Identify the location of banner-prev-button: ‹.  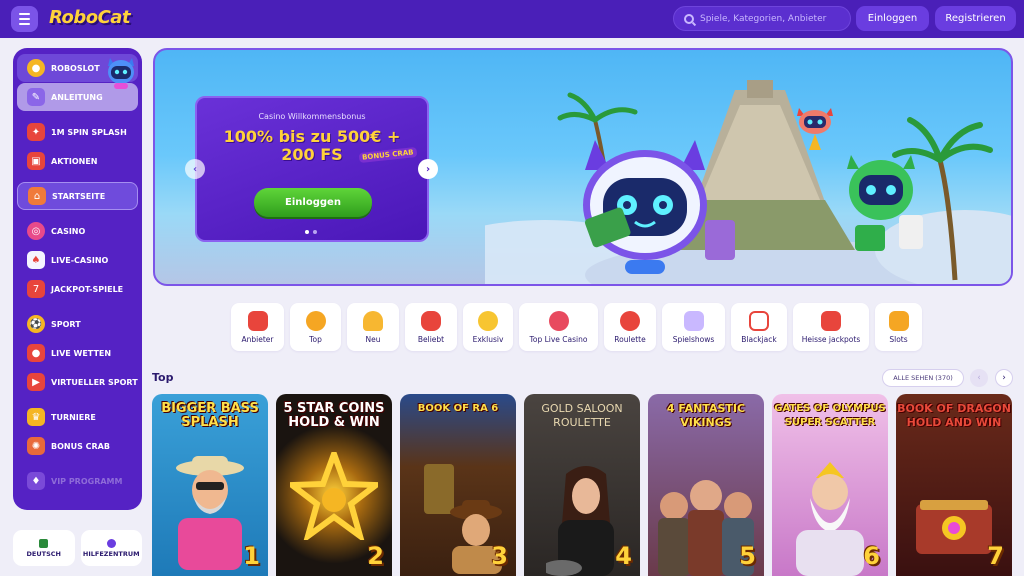
(195, 169).